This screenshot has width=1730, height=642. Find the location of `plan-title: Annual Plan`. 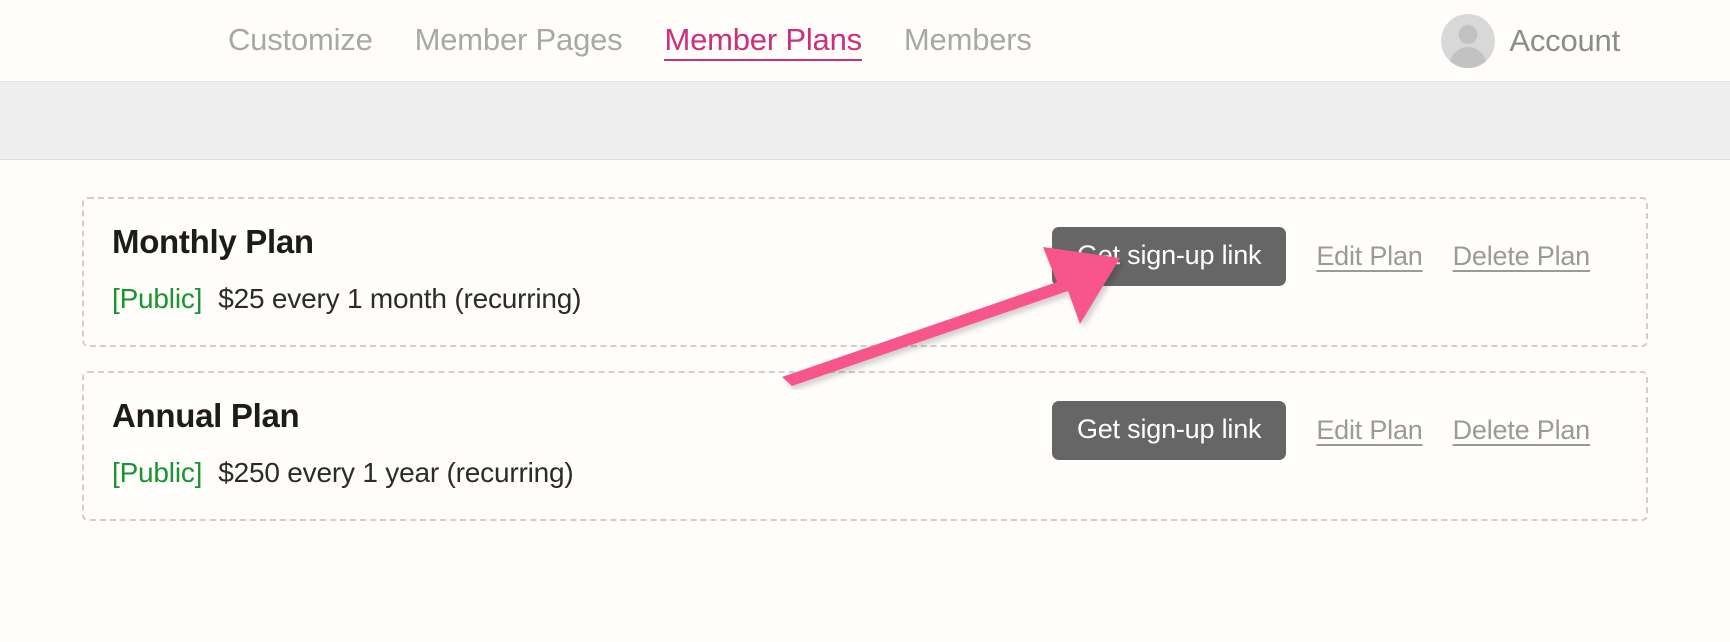

plan-title: Annual Plan is located at coordinates (206, 415).